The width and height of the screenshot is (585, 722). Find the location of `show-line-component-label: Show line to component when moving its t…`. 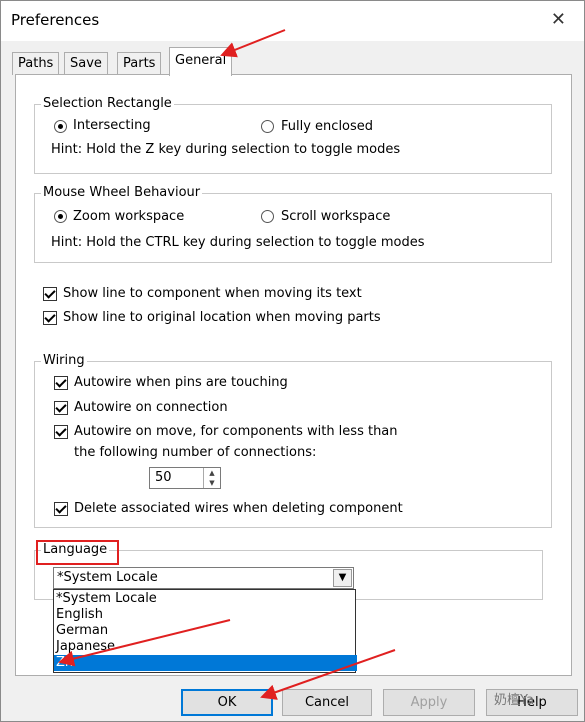

show-line-component-label: Show line to component when moving its t… is located at coordinates (212, 293).